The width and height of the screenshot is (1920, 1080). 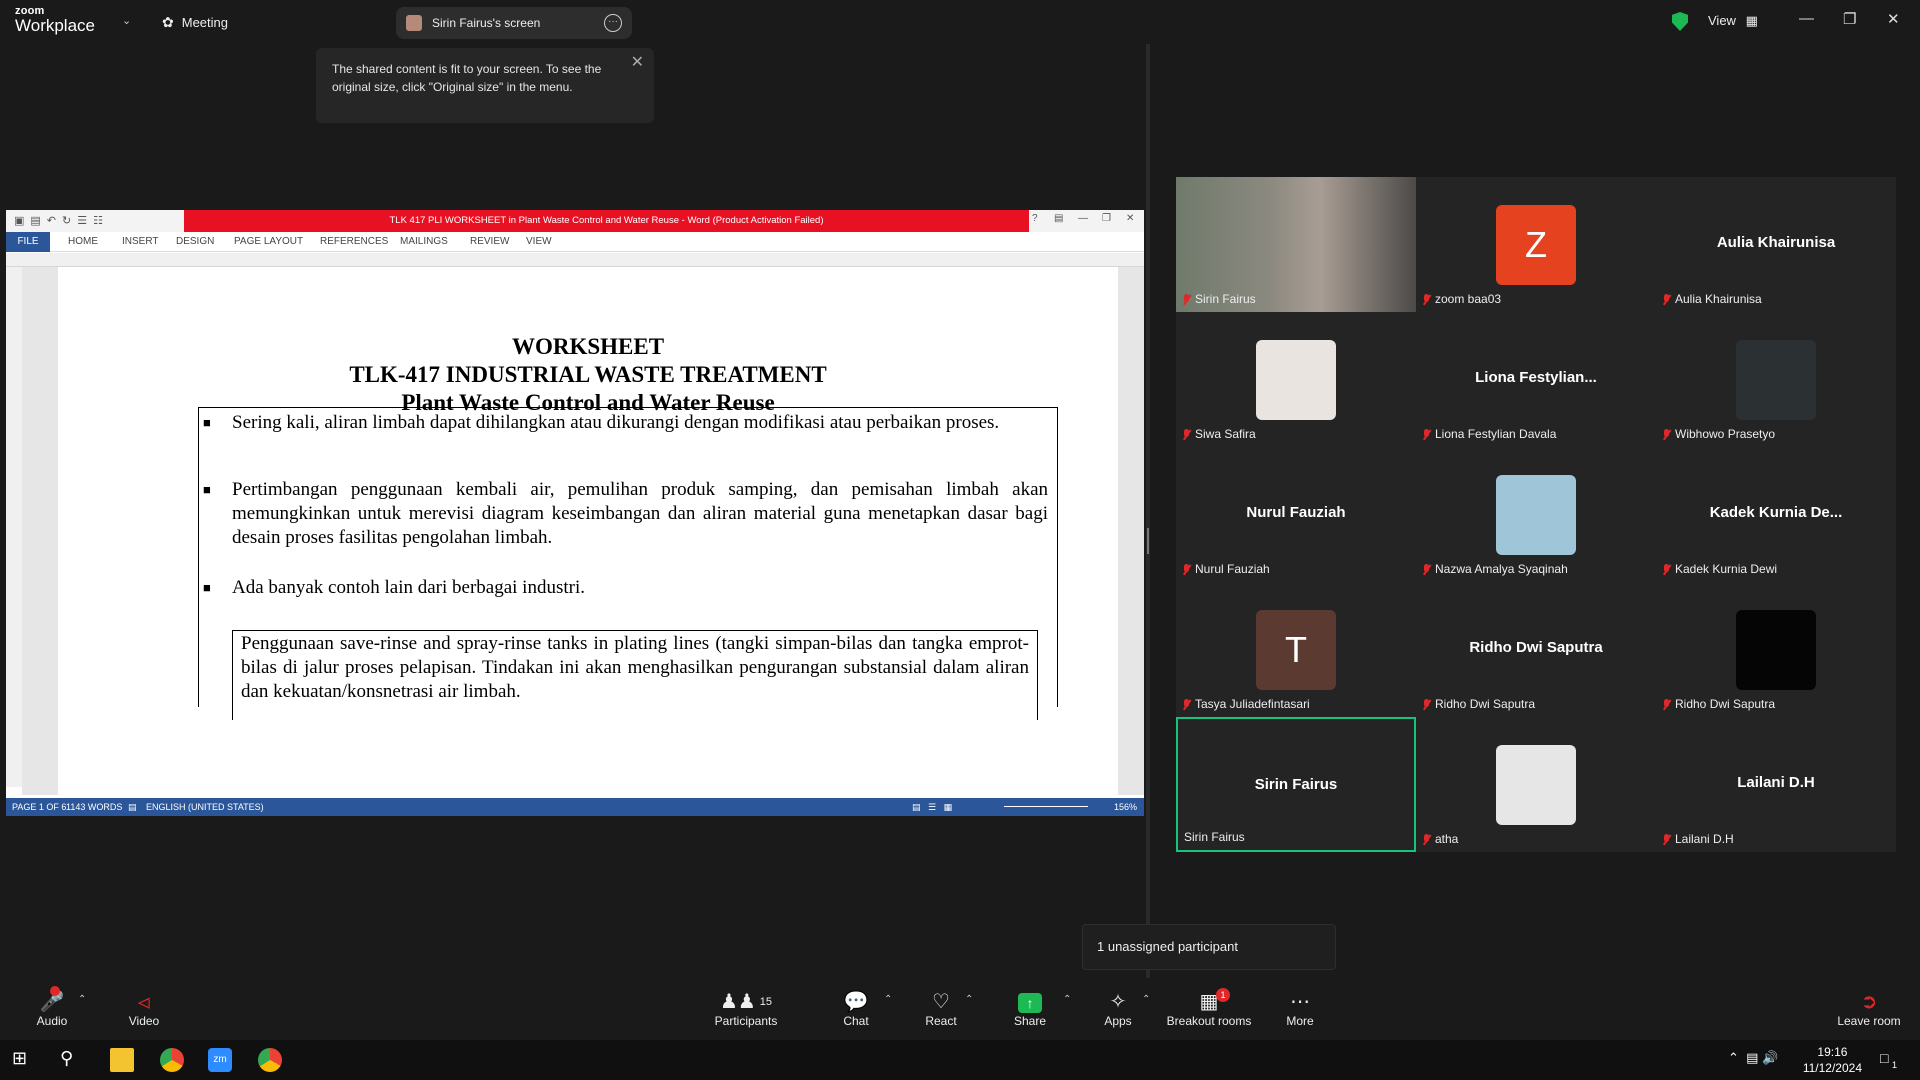 I want to click on participant-display-name: Aulia Khairunisa, so click(x=1776, y=242).